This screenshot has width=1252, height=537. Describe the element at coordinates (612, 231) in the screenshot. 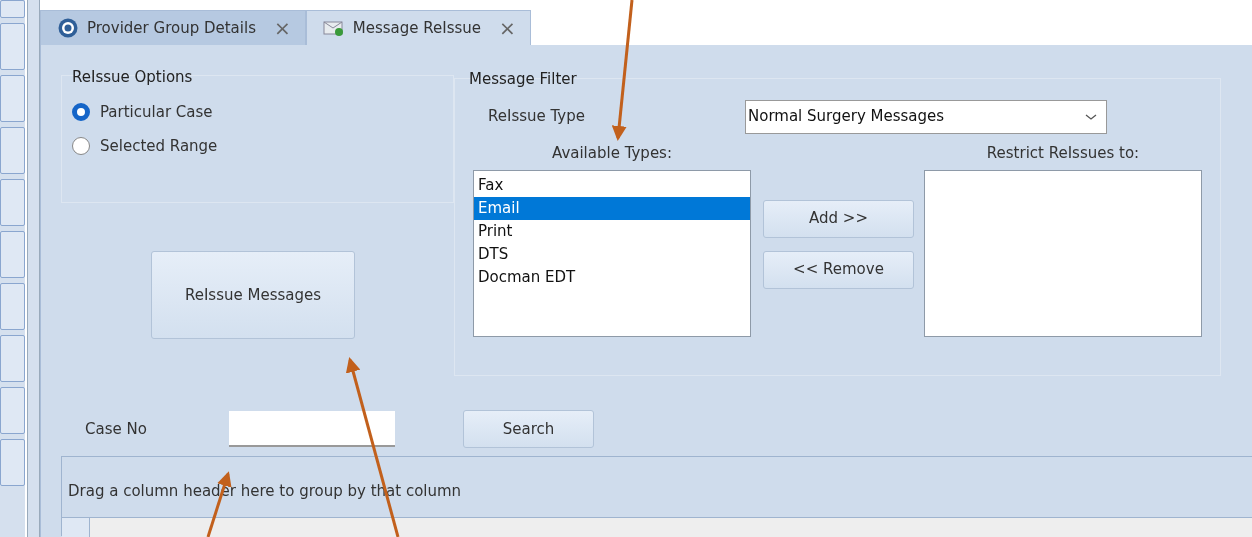

I see `list-item: Print` at that location.